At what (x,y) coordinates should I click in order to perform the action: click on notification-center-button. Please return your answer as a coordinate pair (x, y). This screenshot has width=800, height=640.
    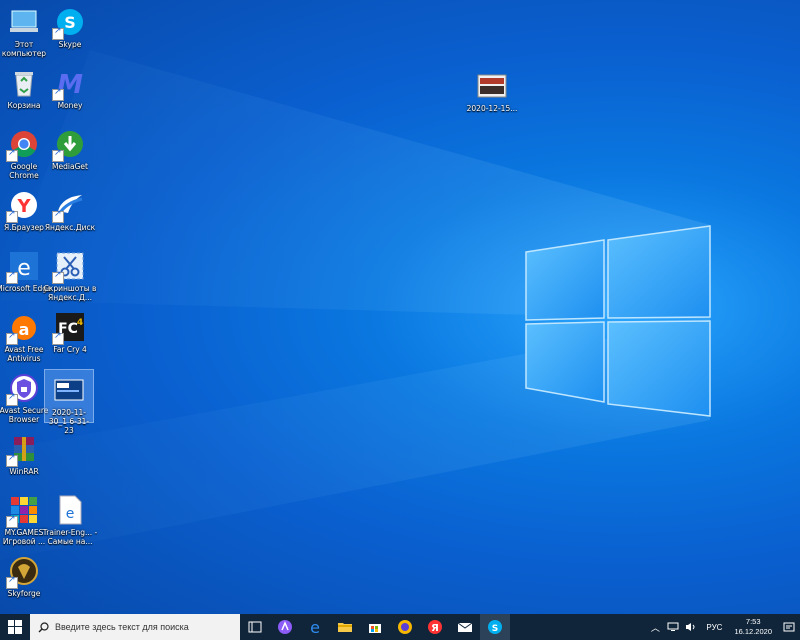
    Looking at the image, I should click on (789, 627).